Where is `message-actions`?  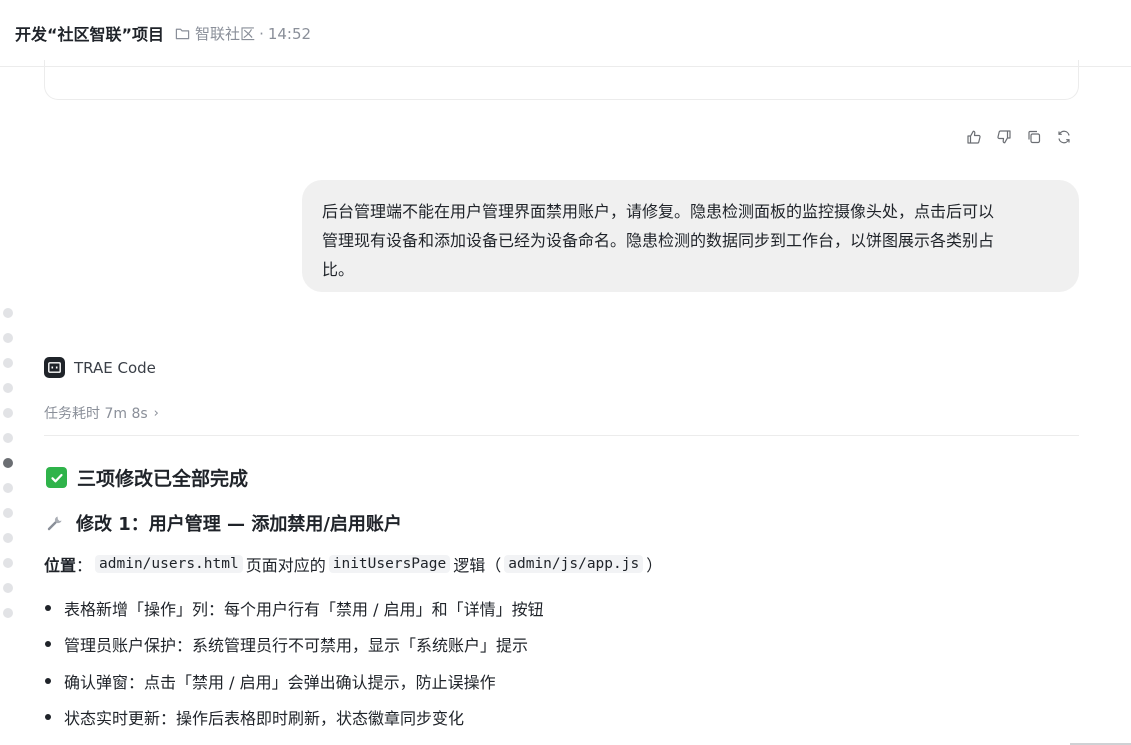
message-actions is located at coordinates (1019, 137).